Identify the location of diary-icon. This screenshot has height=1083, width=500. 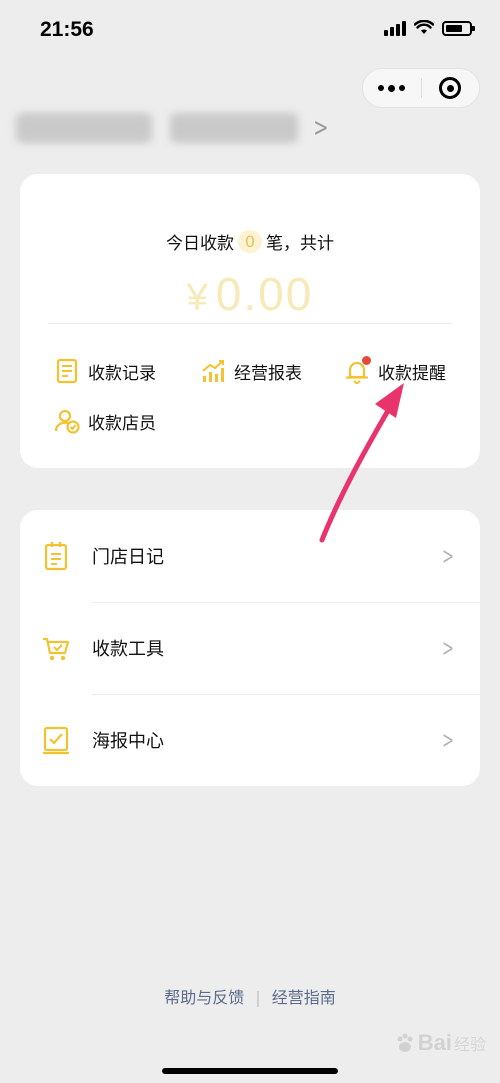
(56, 556).